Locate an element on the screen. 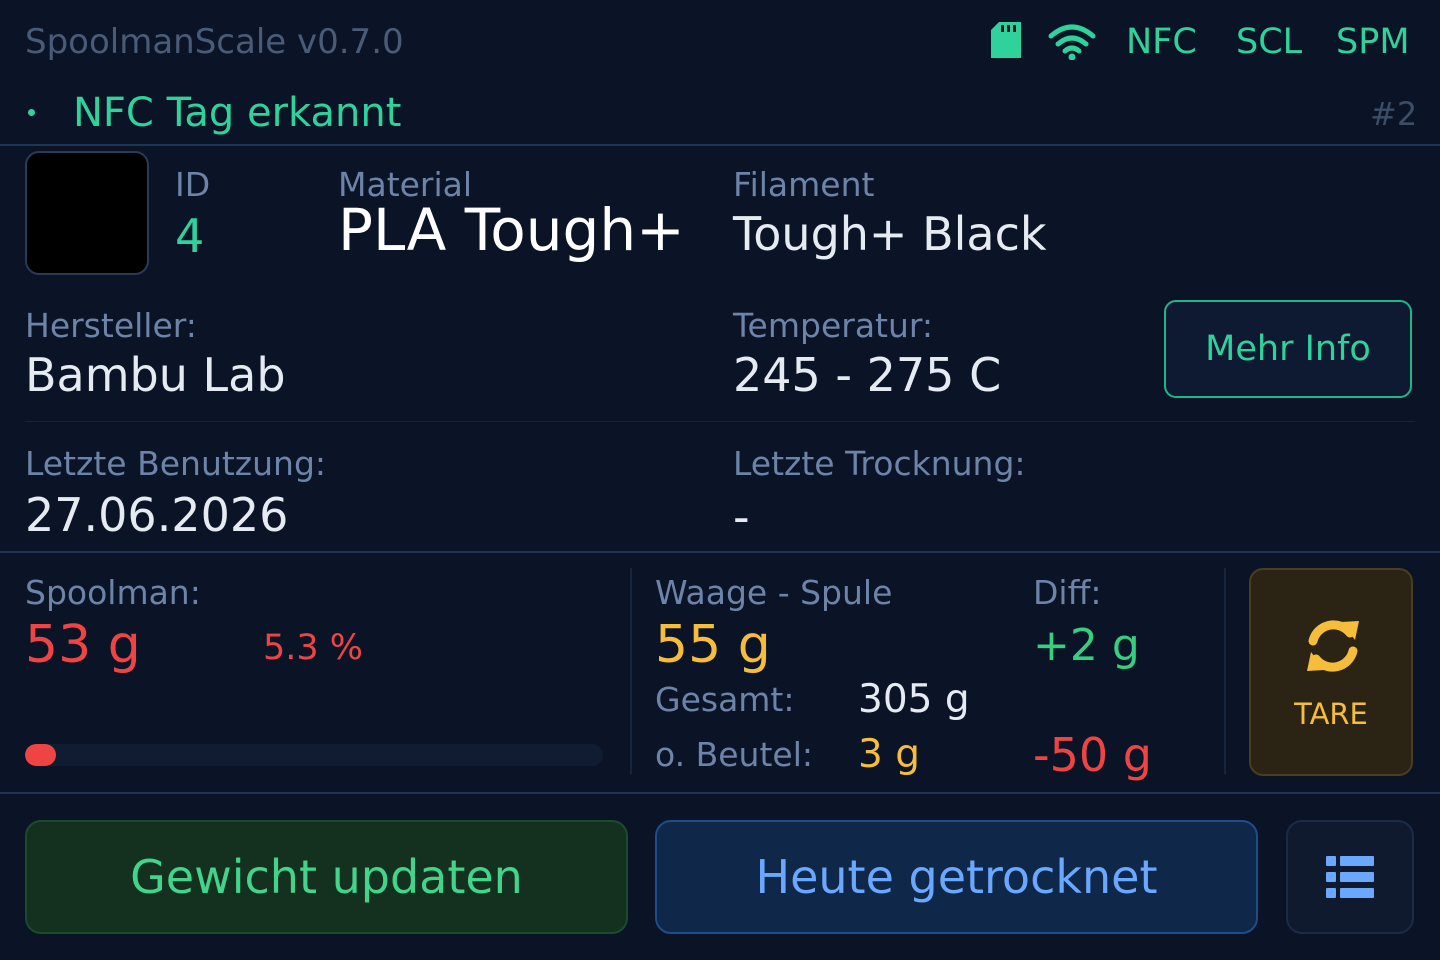 The image size is (1440, 960). id-label: ID is located at coordinates (193, 184).